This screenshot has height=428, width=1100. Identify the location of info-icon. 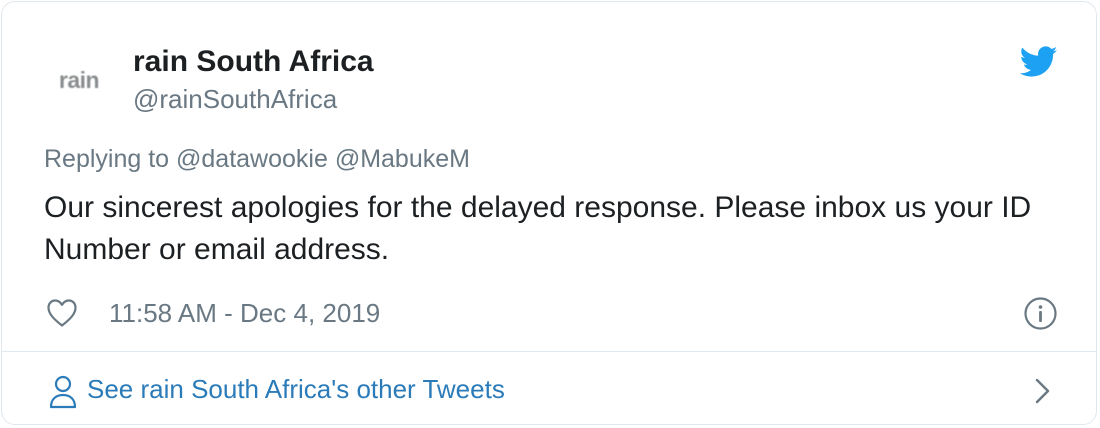
(1040, 313).